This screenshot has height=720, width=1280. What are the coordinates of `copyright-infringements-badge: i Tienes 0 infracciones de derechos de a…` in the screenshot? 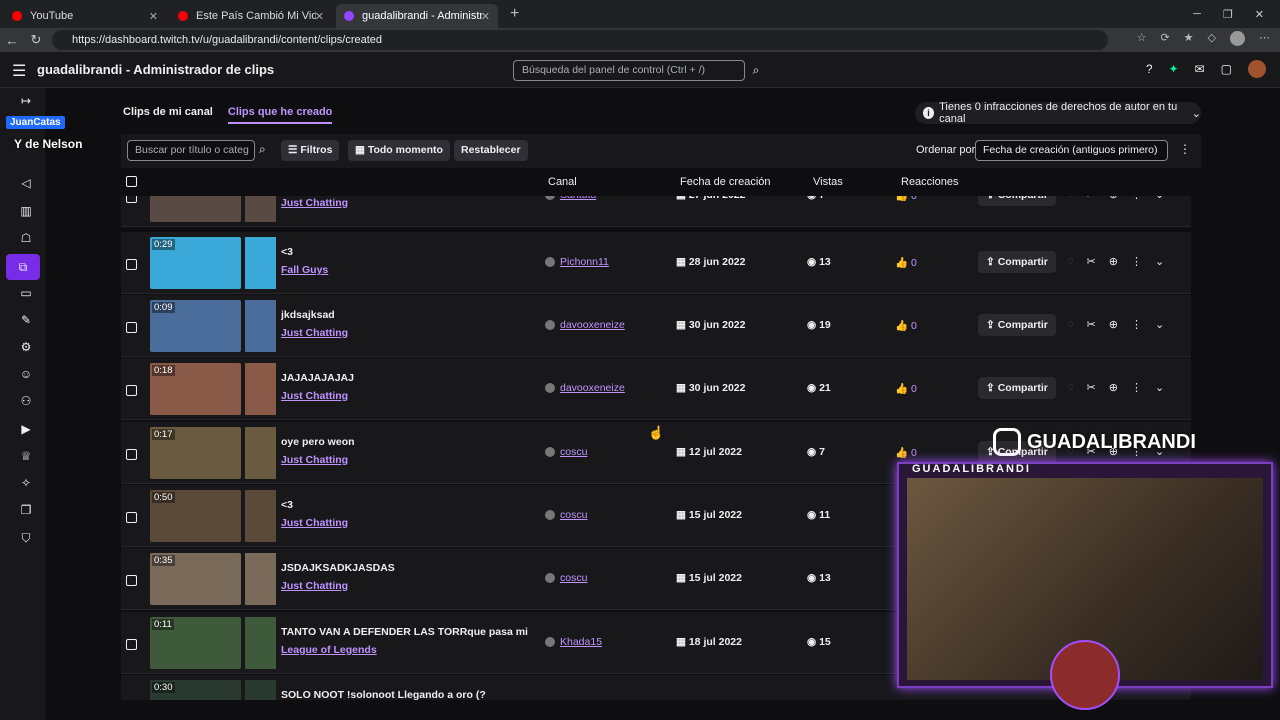 It's located at (1058, 113).